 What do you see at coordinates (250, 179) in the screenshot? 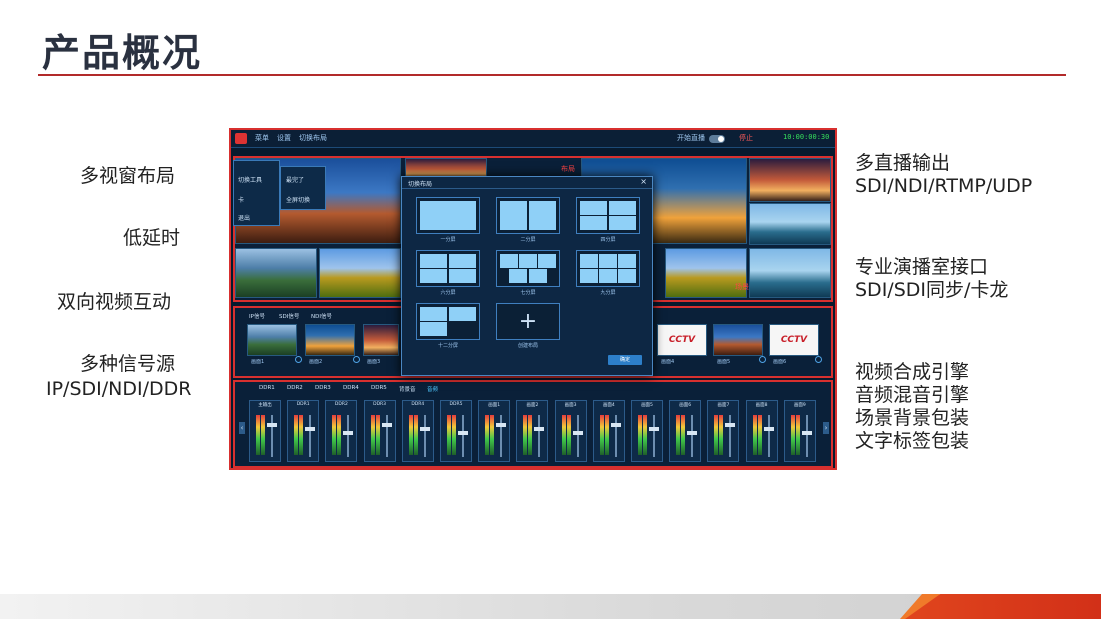
I see `context-menu-item: 切换工具` at bounding box center [250, 179].